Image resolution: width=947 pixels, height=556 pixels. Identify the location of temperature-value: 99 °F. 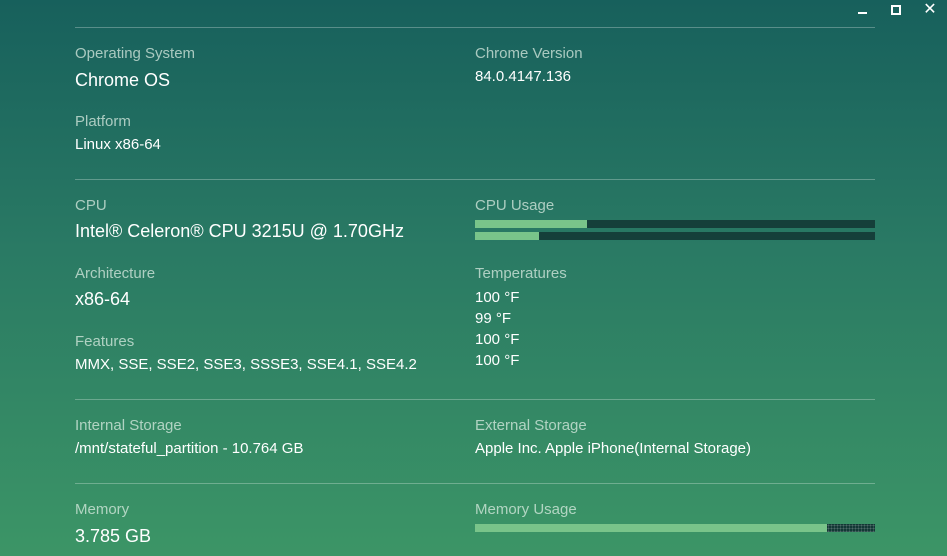
(493, 318).